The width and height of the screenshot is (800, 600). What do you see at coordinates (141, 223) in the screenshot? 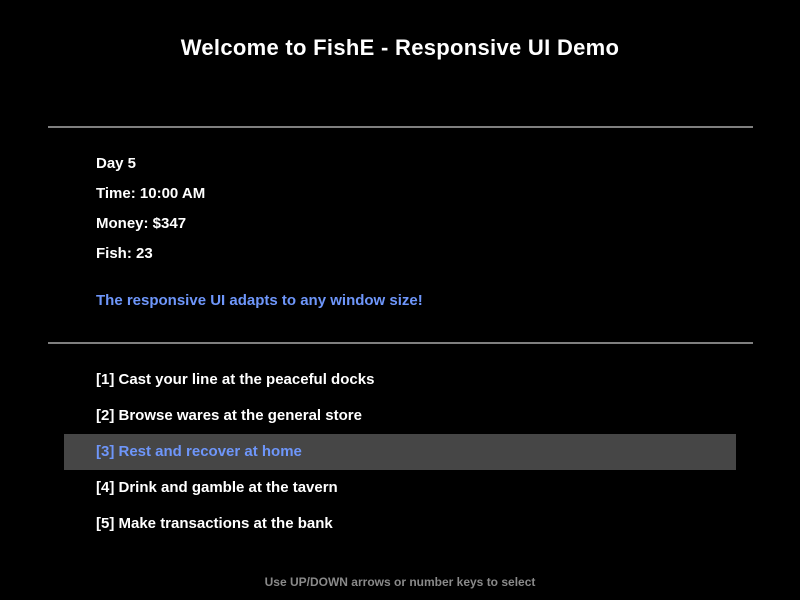
I see `money-stat: Money: $347` at bounding box center [141, 223].